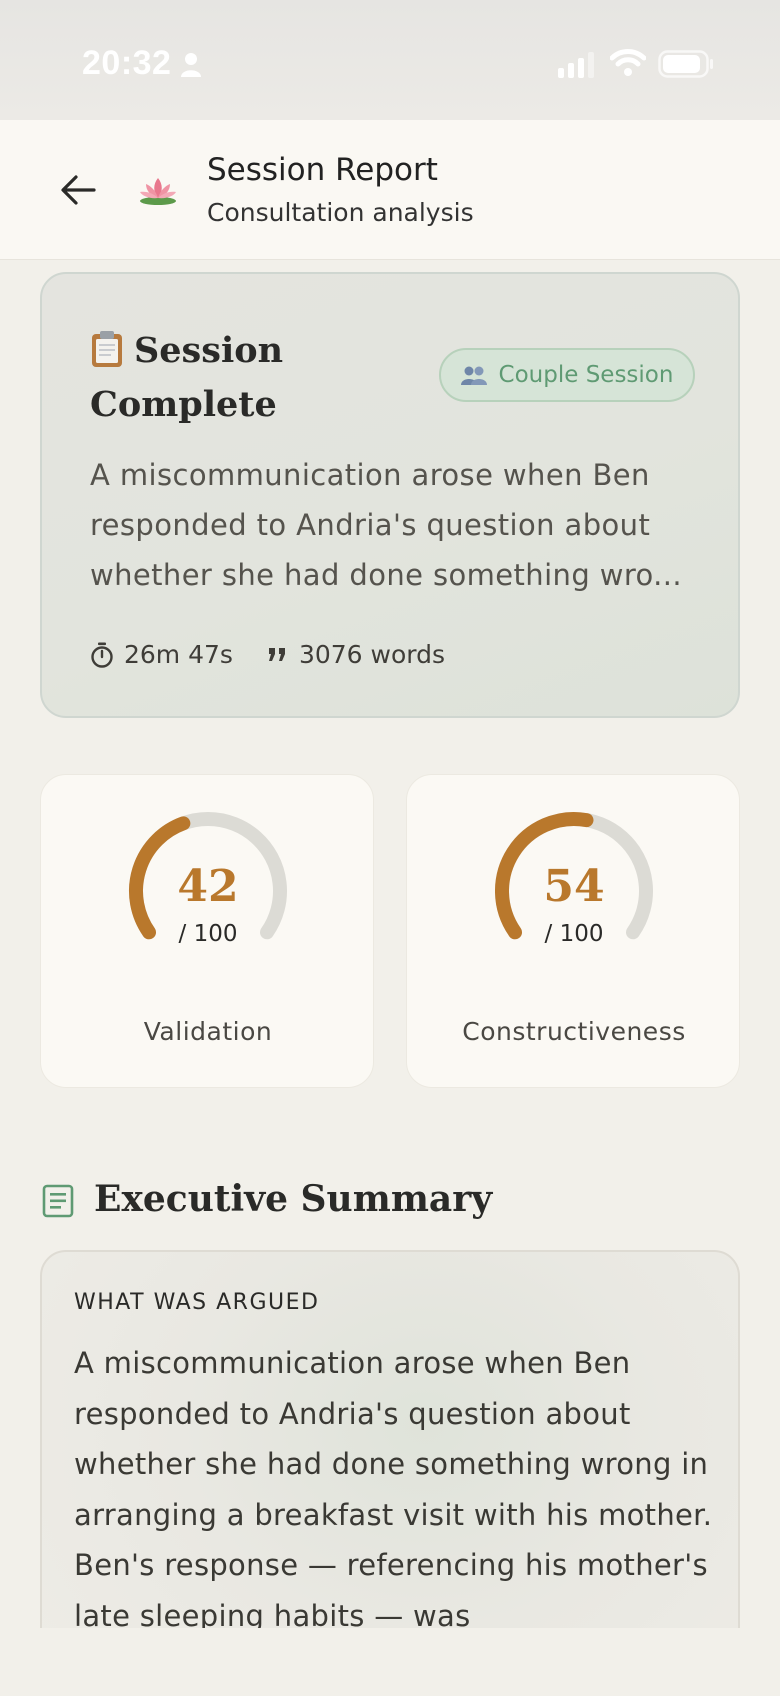 The height and width of the screenshot is (1696, 780). I want to click on session-title: Session Complete, so click(230, 378).